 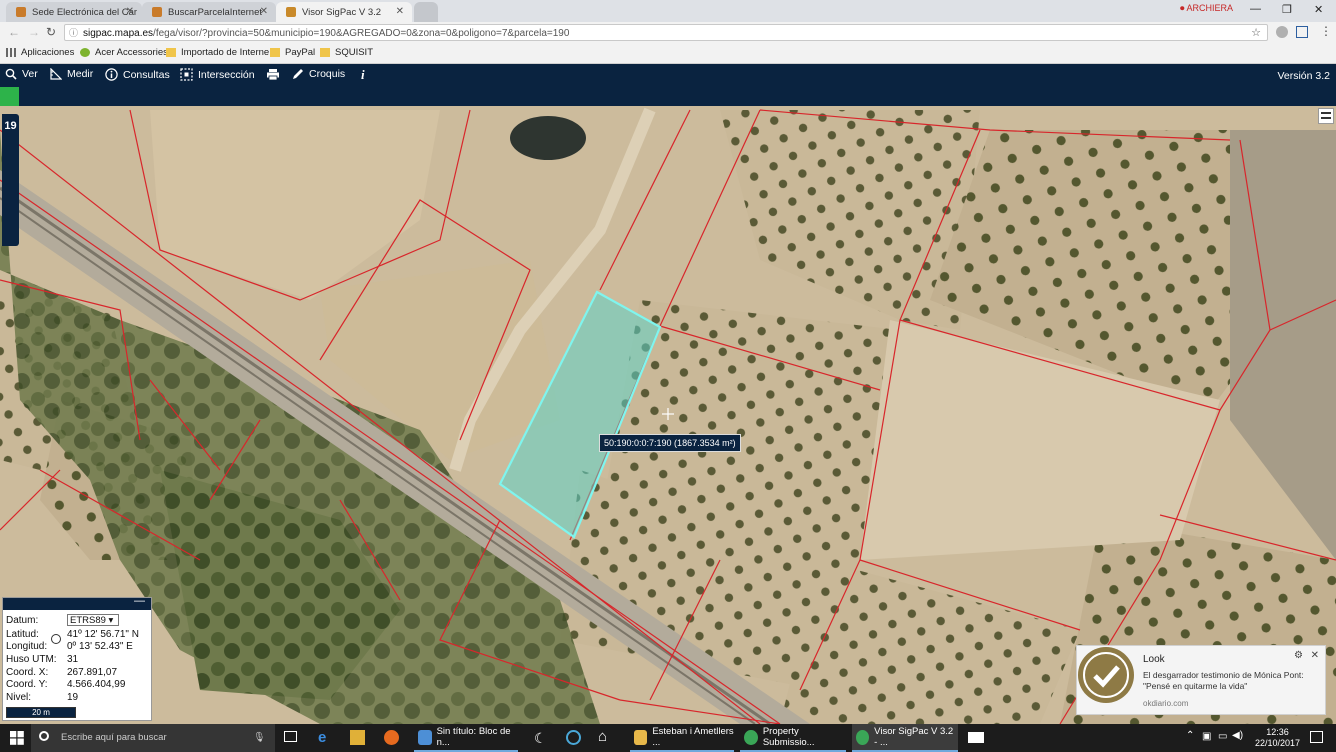 I want to click on task-view-icon, so click(x=290, y=736).